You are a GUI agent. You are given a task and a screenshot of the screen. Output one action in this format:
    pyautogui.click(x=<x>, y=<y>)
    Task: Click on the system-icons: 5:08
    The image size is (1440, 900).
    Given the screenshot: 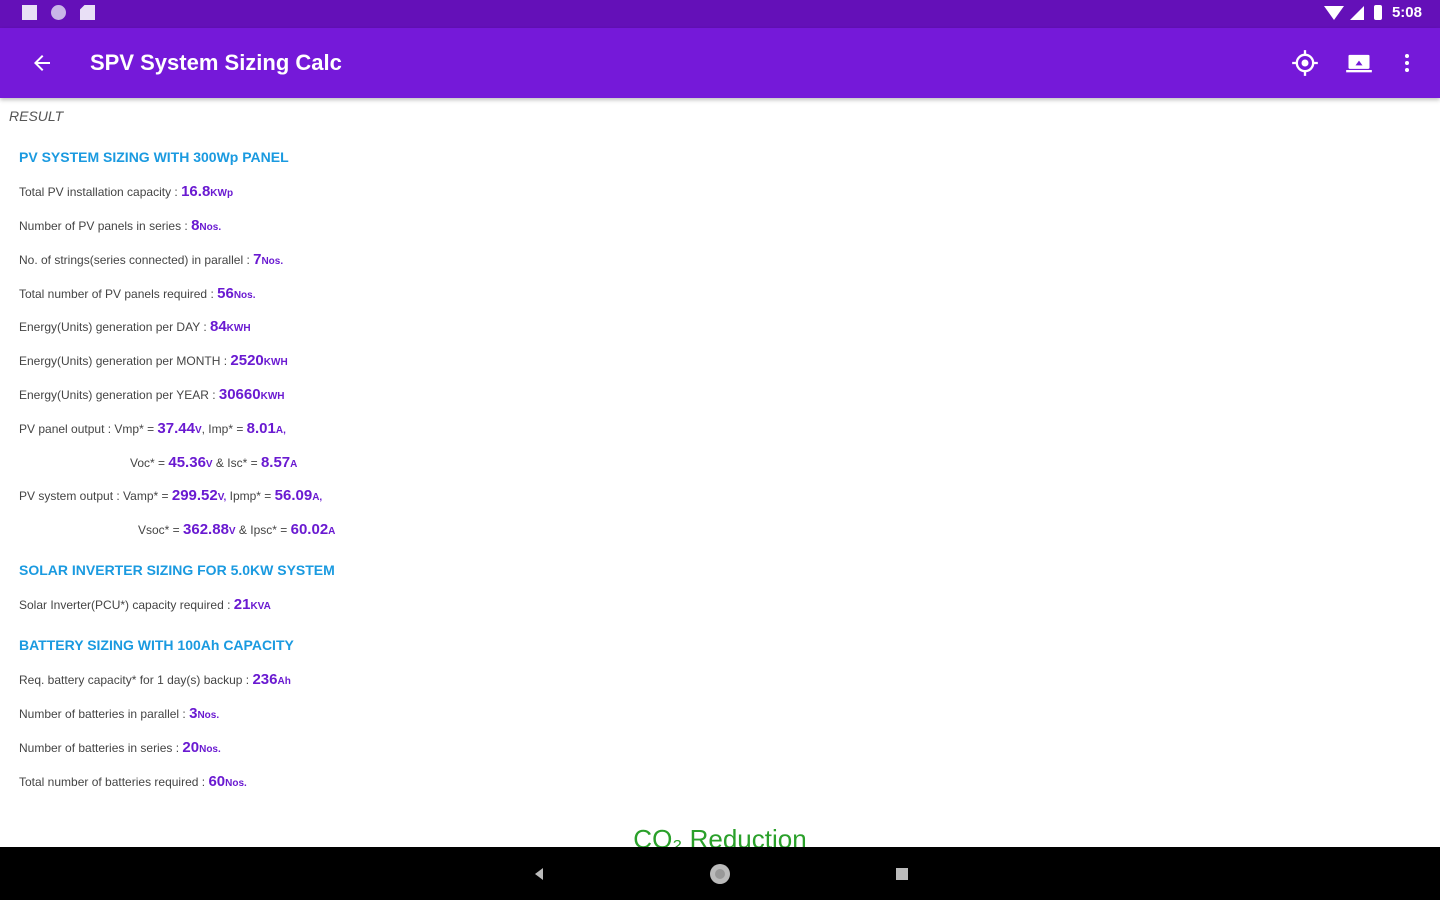 What is the action you would take?
    pyautogui.click(x=1372, y=12)
    